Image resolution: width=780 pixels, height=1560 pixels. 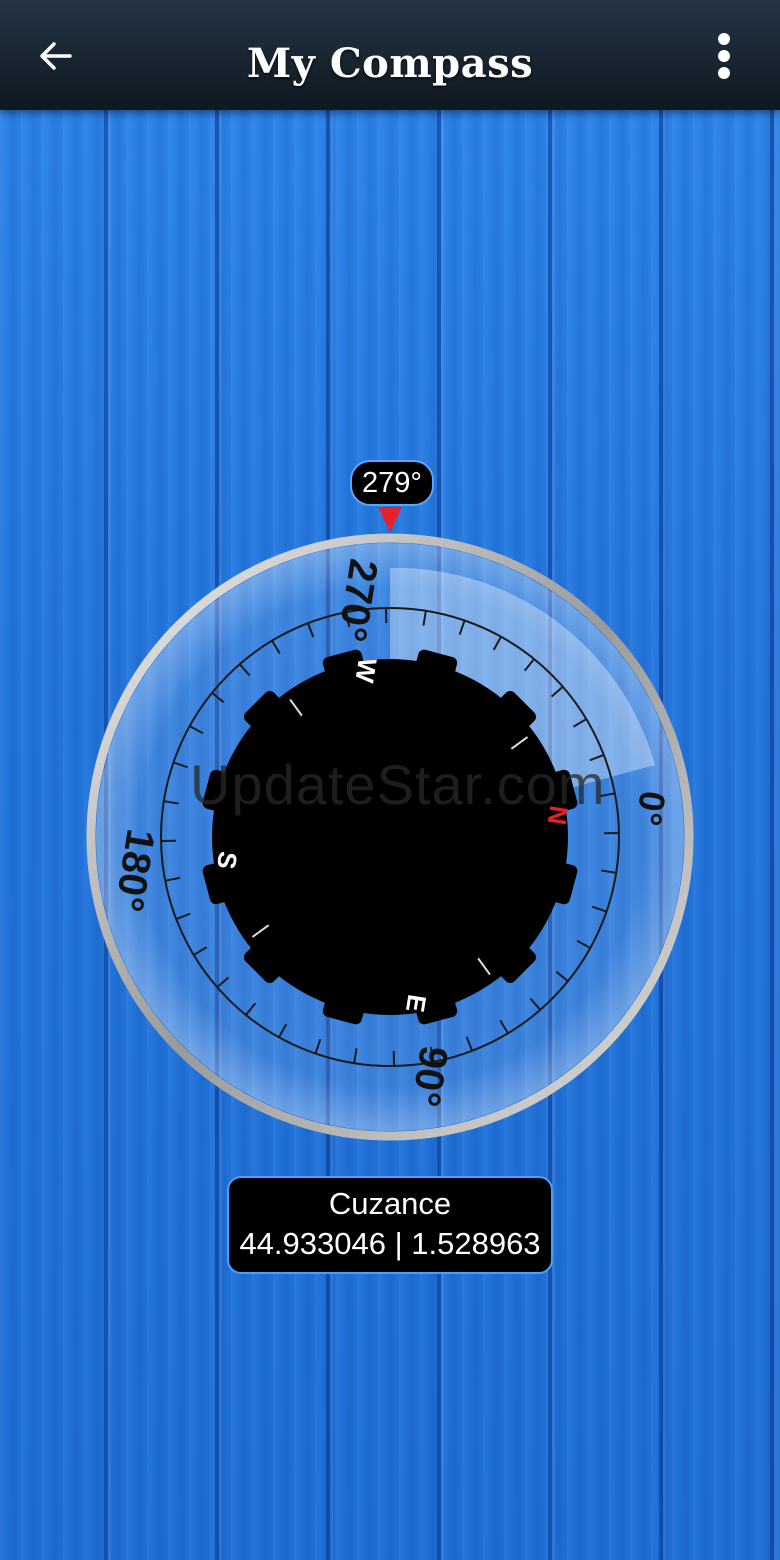 I want to click on overflow-menu-button, so click(x=724, y=56).